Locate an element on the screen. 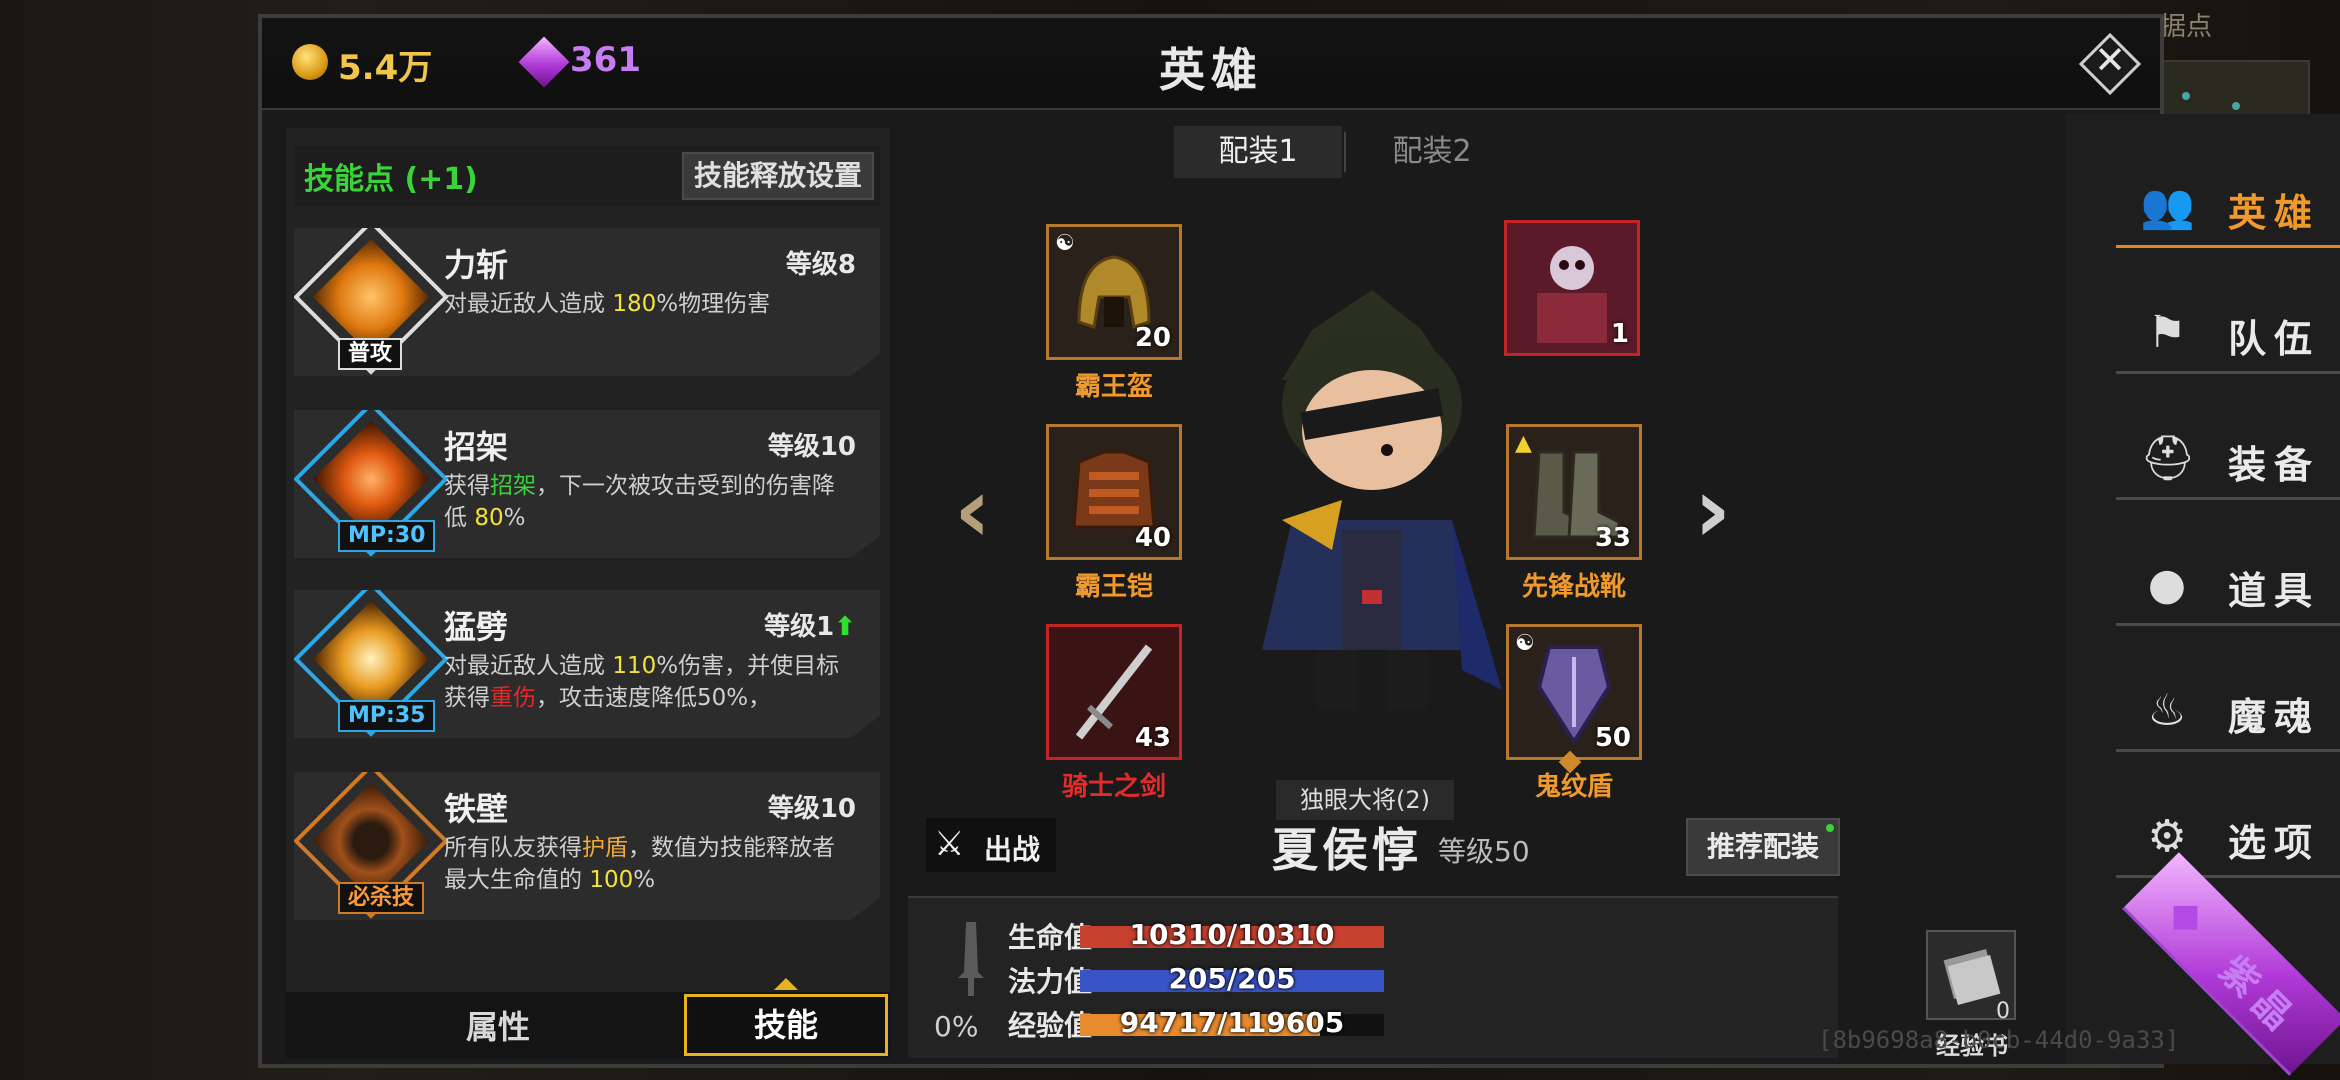 The height and width of the screenshot is (1080, 2340). xp-value: 94717/119605 is located at coordinates (1232, 1022).